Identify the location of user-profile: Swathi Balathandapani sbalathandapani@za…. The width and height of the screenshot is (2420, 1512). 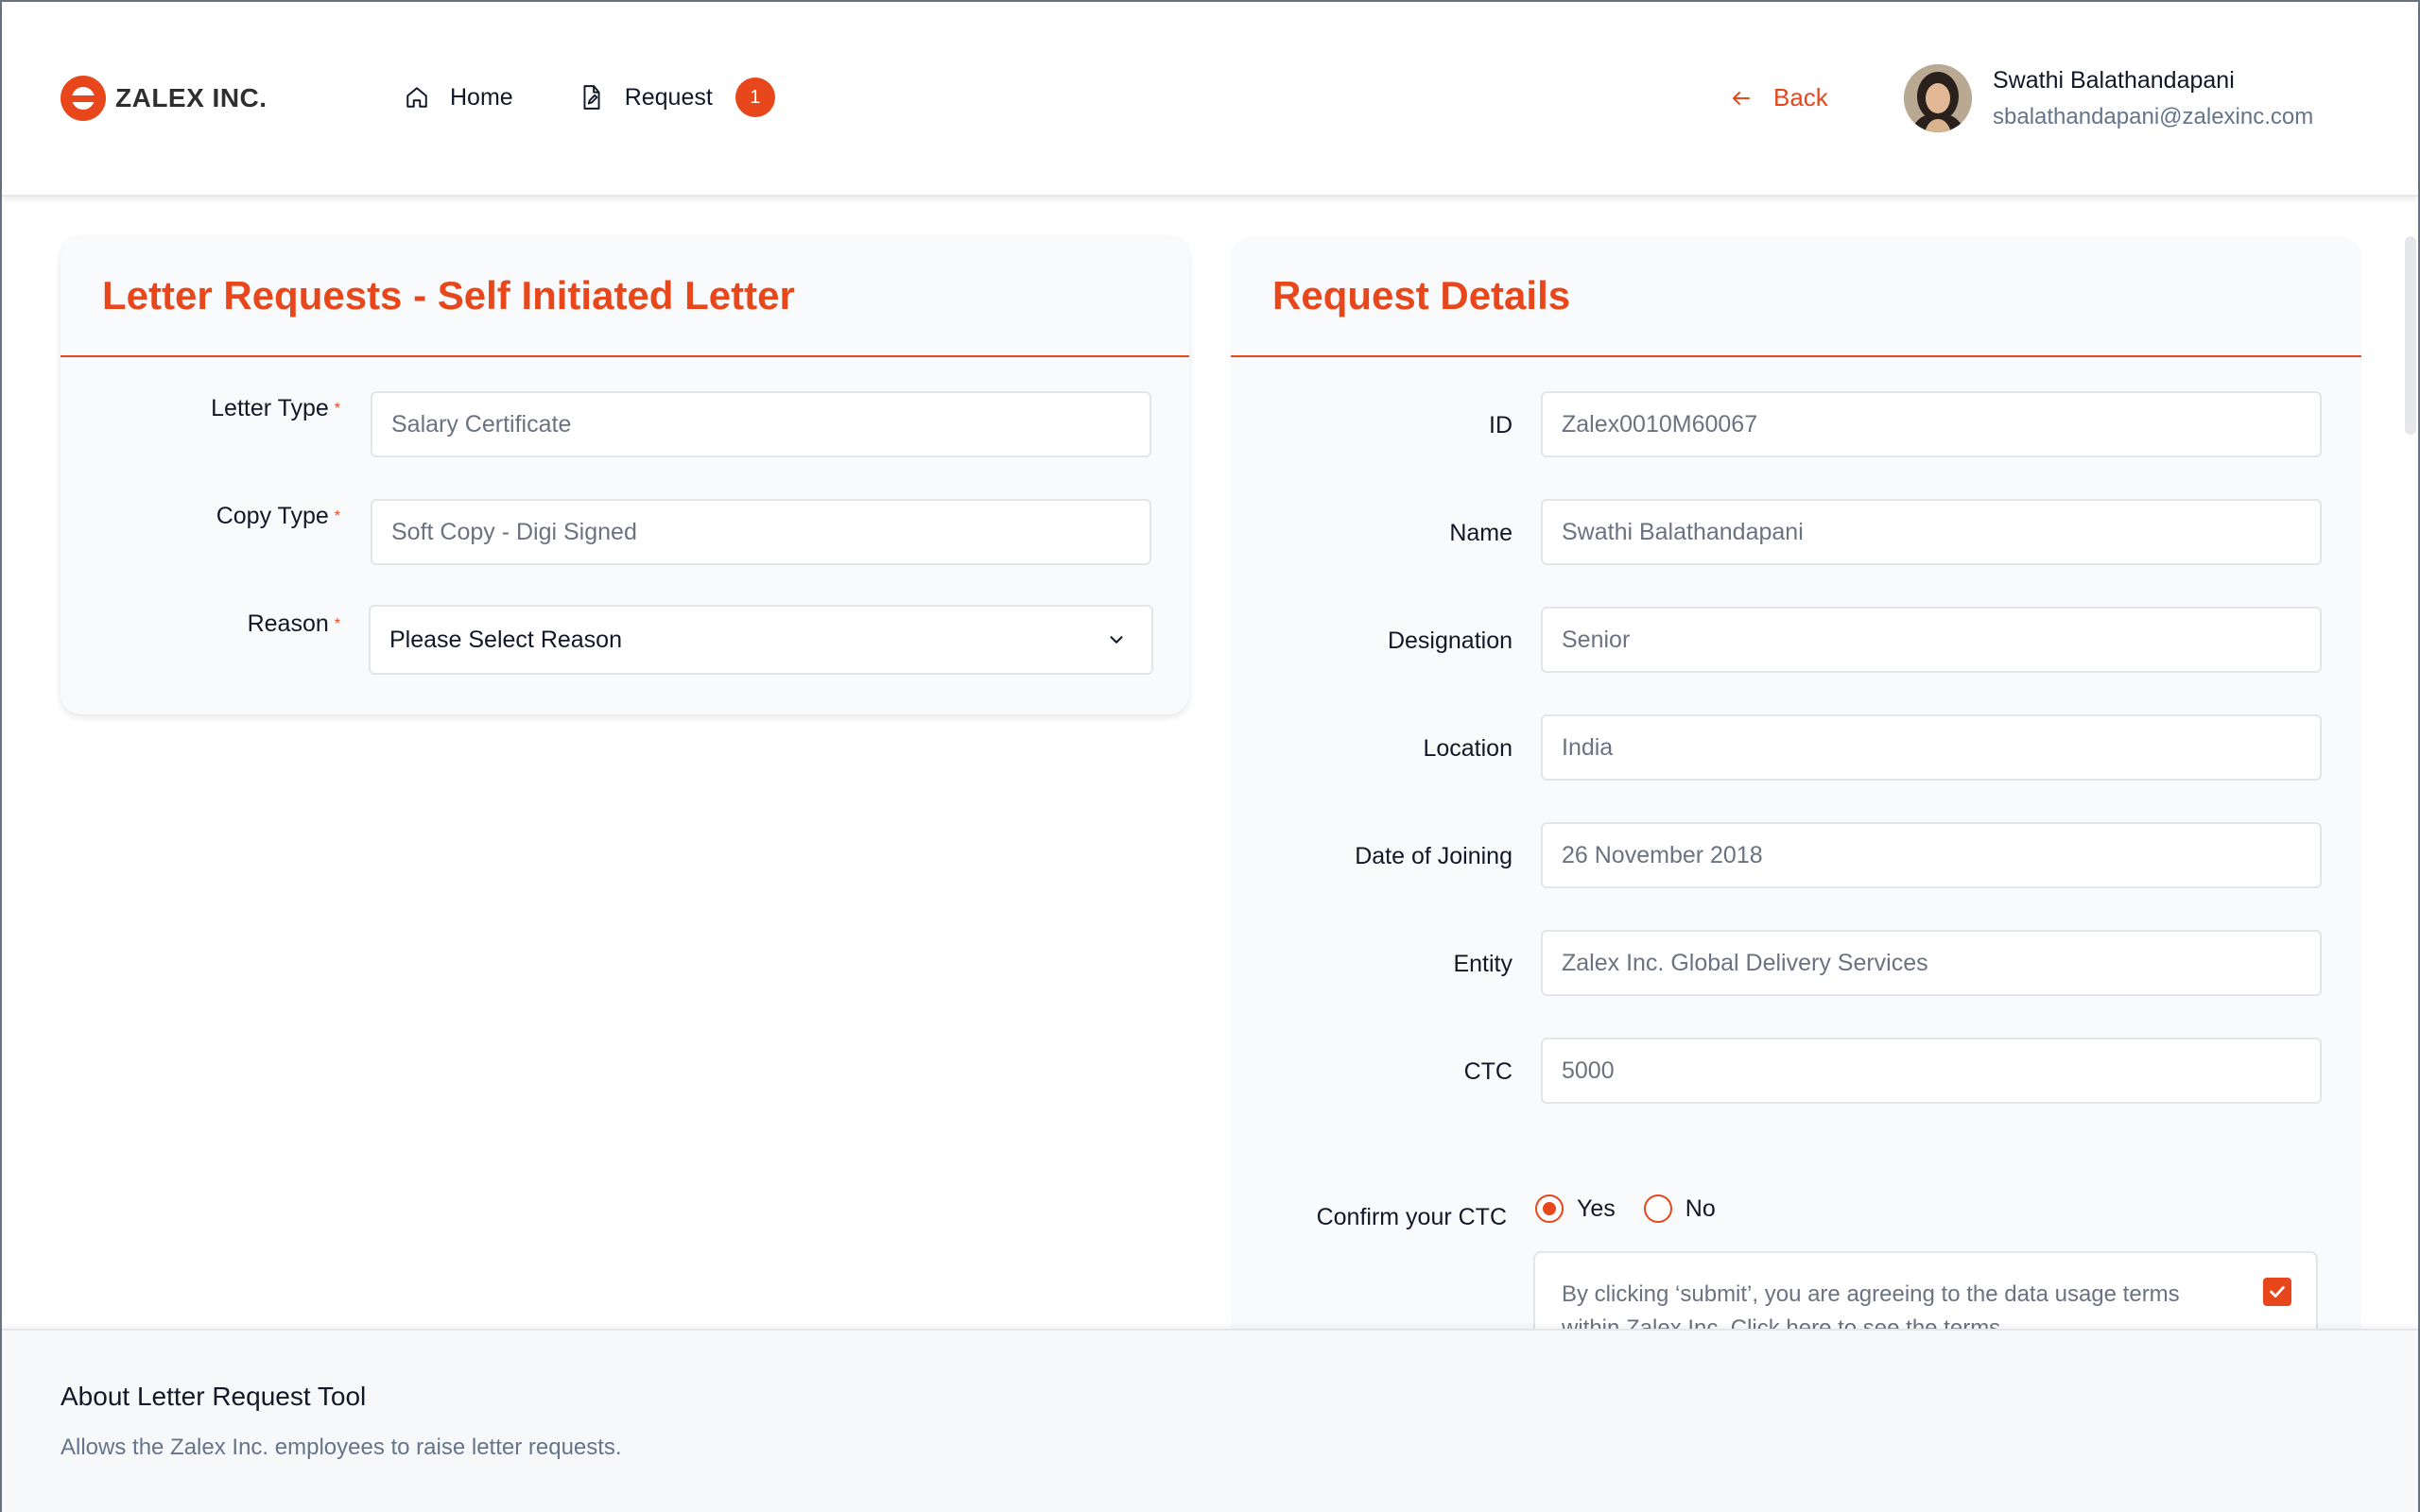
(2108, 98).